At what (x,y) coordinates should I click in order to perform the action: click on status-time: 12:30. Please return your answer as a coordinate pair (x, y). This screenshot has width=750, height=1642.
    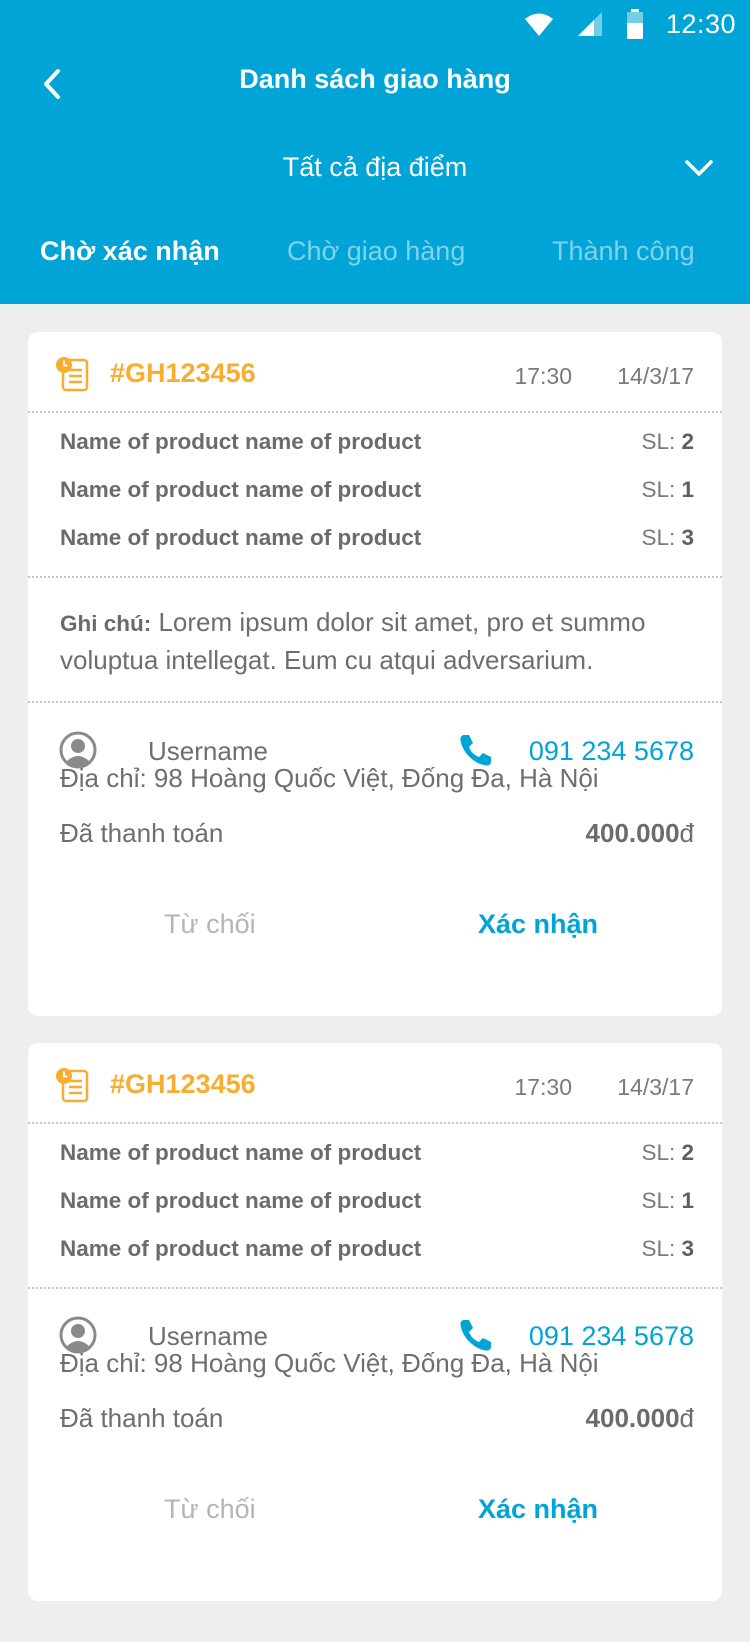
    Looking at the image, I should click on (700, 23).